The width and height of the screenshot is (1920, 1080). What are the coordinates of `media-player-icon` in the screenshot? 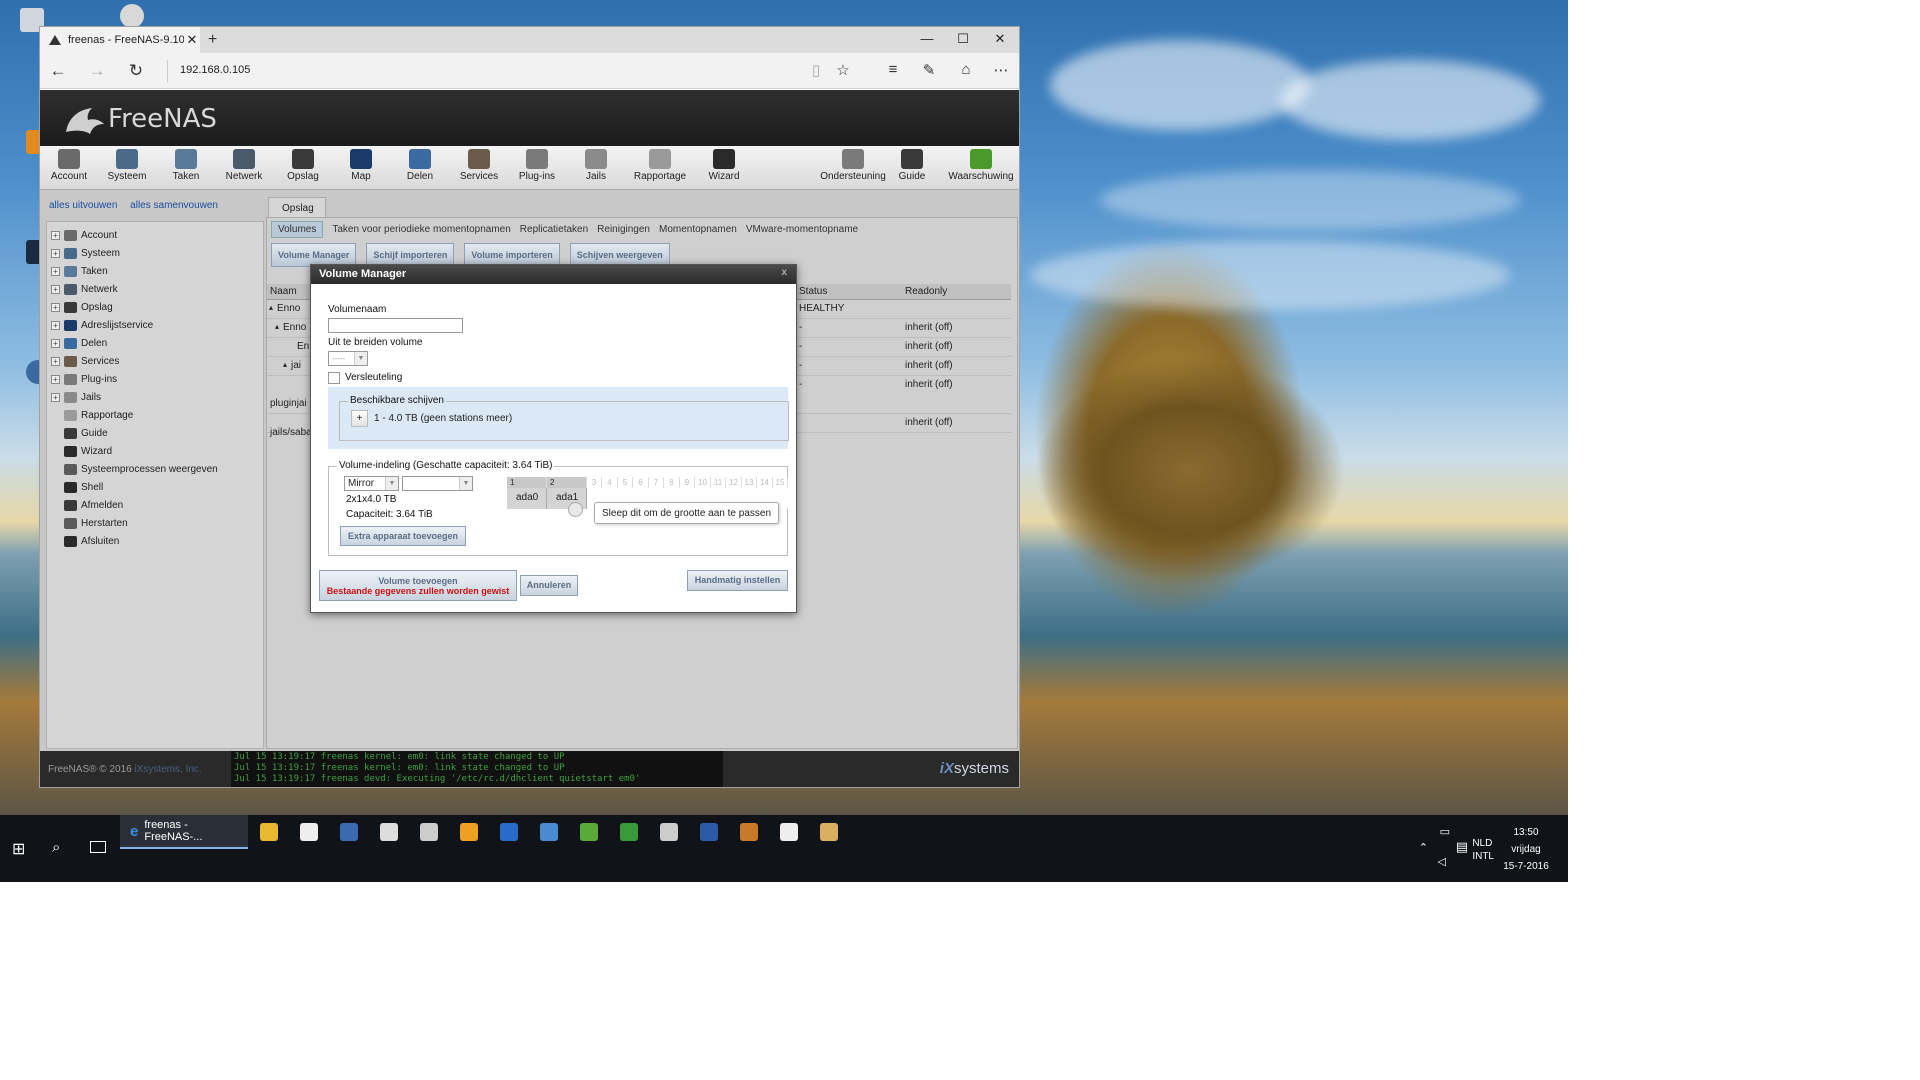 It's located at (789, 832).